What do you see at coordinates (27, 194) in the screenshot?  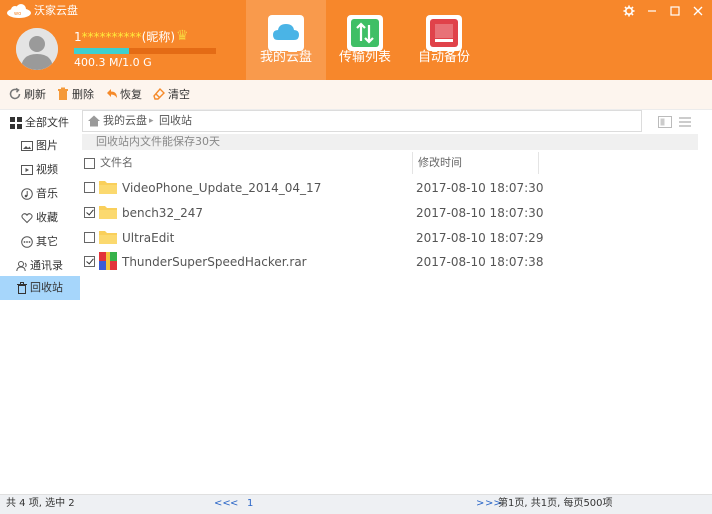 I see `music-icon` at bounding box center [27, 194].